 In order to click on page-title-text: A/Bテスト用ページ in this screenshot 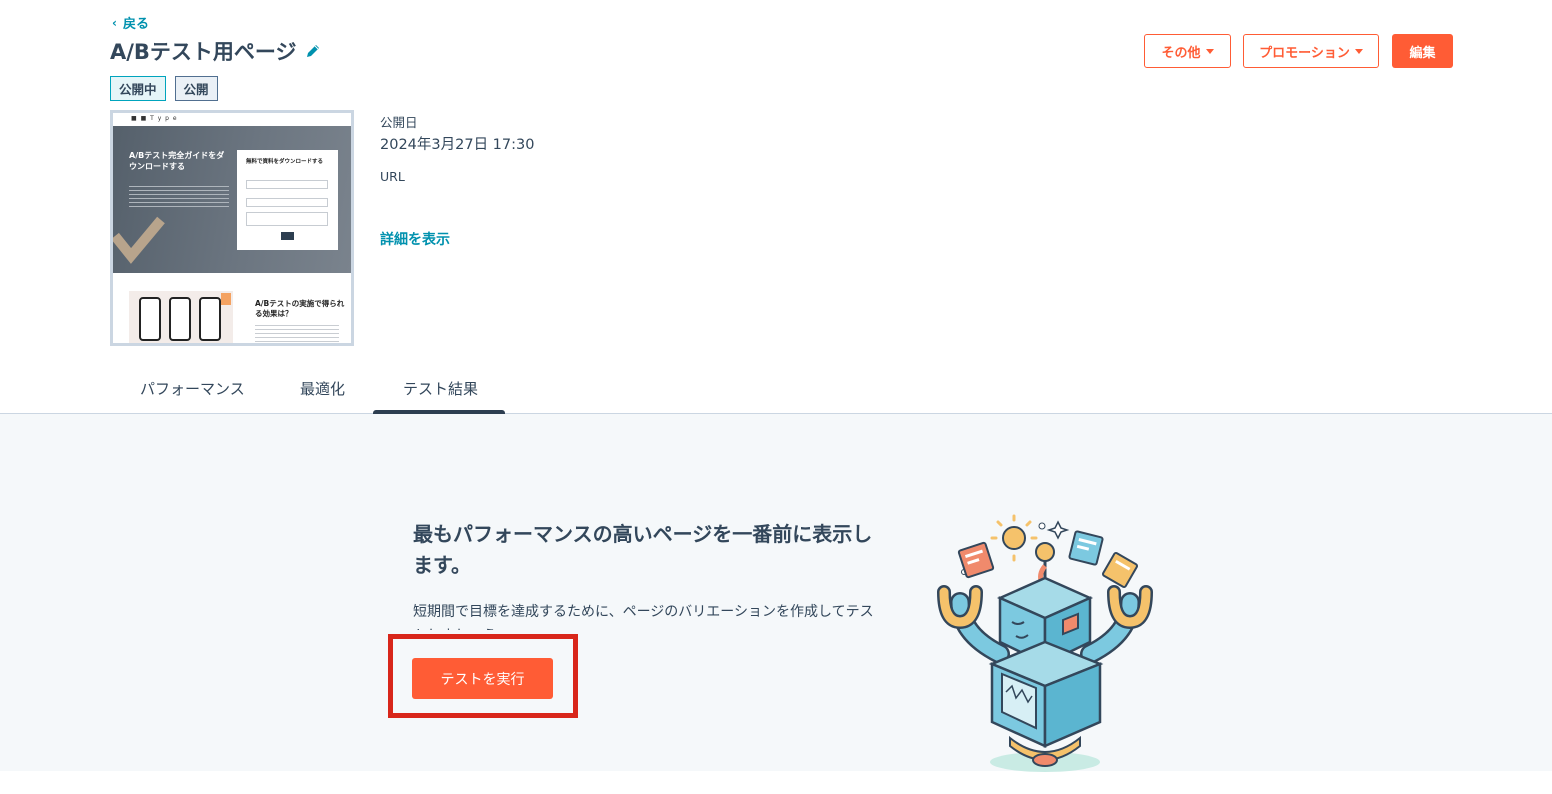, I will do `click(203, 52)`.